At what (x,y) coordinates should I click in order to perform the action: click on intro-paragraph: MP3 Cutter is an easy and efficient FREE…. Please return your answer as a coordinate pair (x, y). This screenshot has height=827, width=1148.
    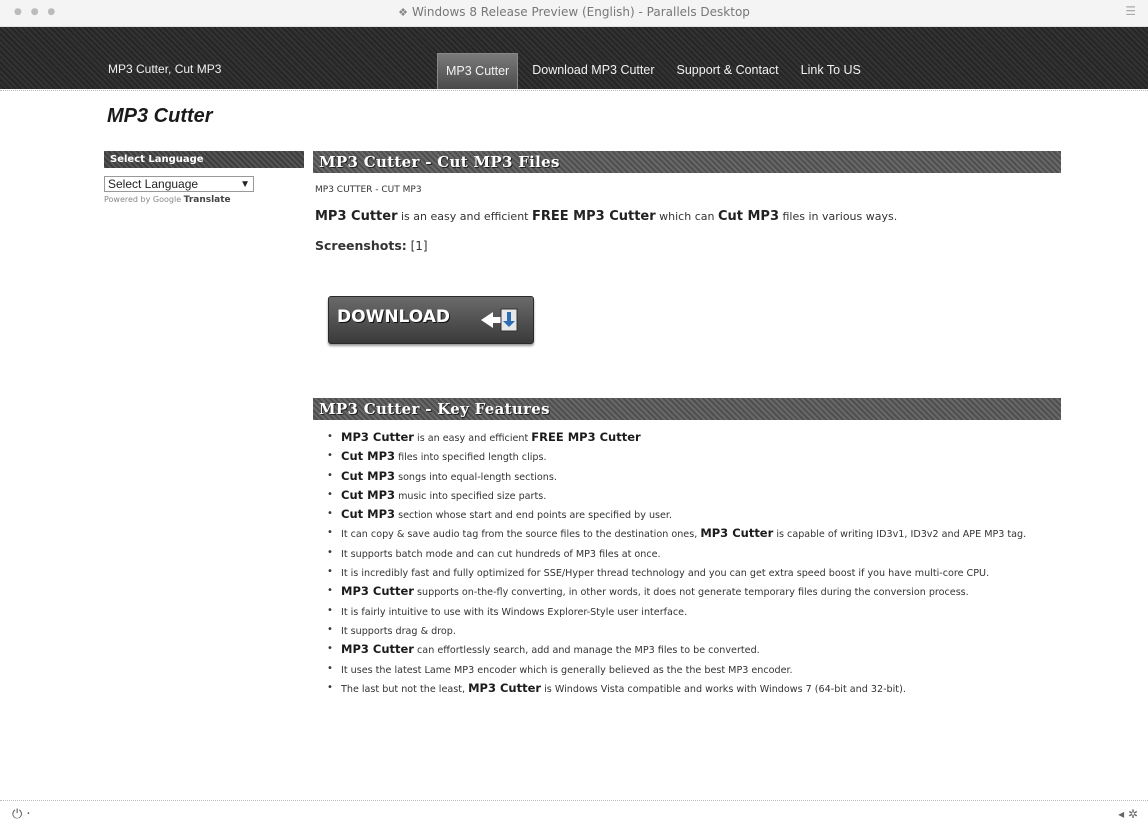
    Looking at the image, I should click on (688, 216).